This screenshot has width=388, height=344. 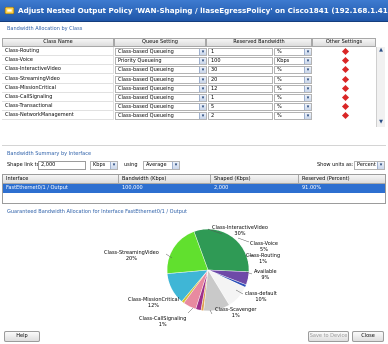 What do you see at coordinates (104, 165) in the screenshot?
I see `shape-unit-select: Kbps ▾` at bounding box center [104, 165].